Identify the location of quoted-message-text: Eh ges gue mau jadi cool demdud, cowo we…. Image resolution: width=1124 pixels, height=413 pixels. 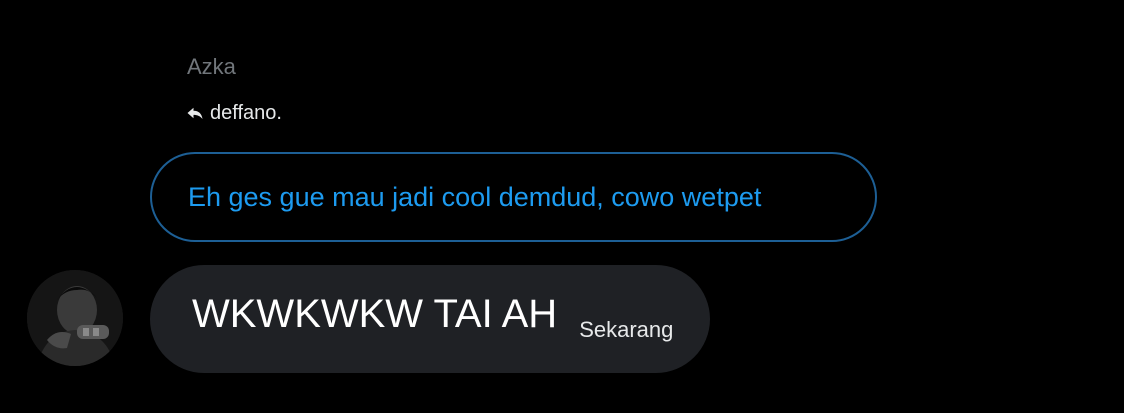
(475, 196).